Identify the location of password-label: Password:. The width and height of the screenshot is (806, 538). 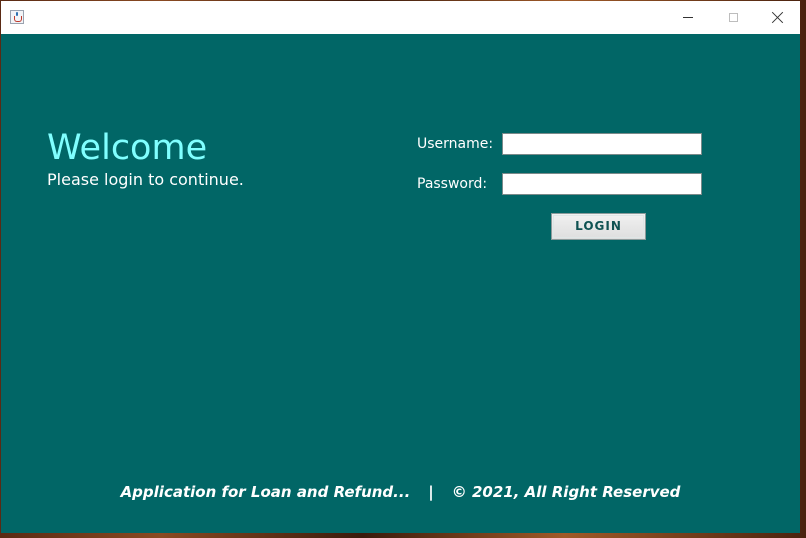
(452, 184).